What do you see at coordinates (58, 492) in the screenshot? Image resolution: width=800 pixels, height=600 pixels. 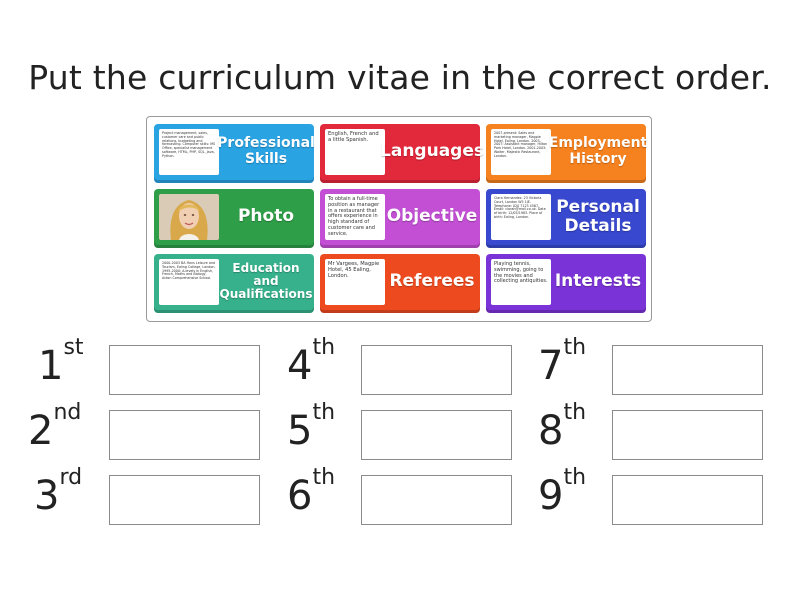 I see `slot-number-3: 3rd` at bounding box center [58, 492].